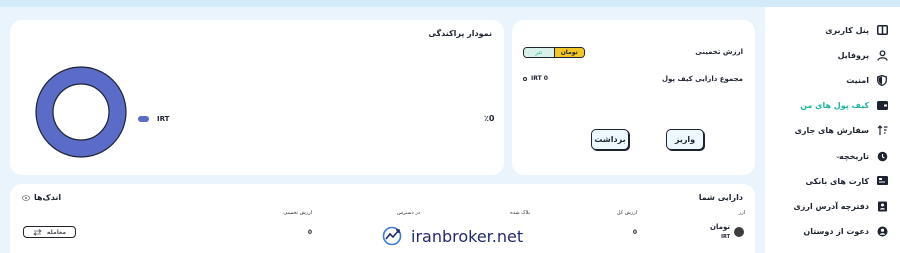 The image size is (900, 253). I want to click on chart-percent: ٪0, so click(489, 118).